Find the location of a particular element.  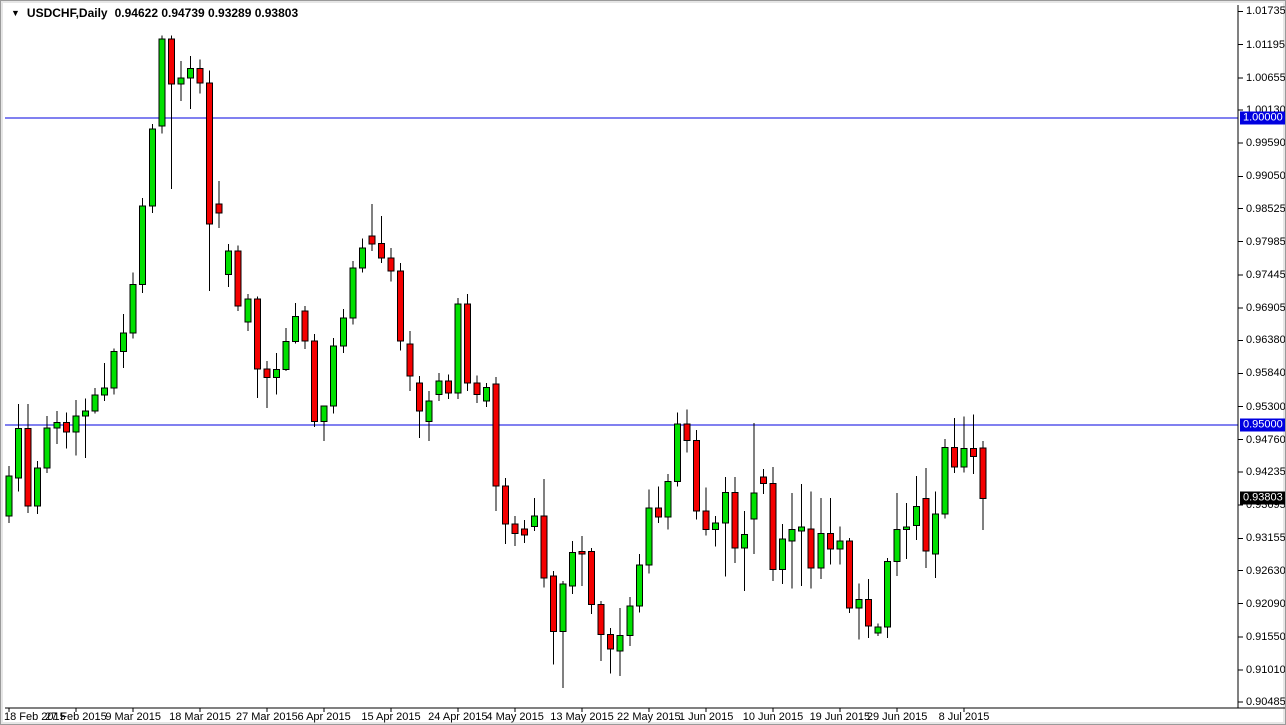

price-tick-label: 0.92090 is located at coordinates (1266, 603).